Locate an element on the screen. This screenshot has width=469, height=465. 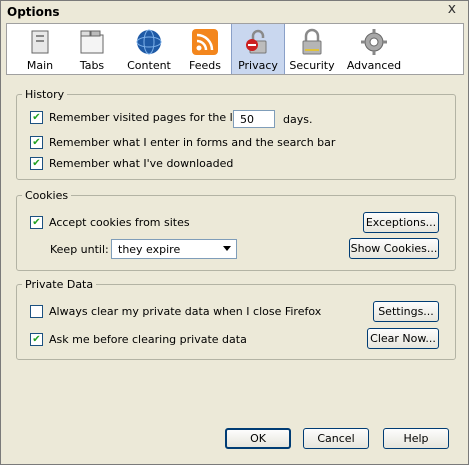
remember-downloads-label: Remember what I've downloaded is located at coordinates (141, 163).